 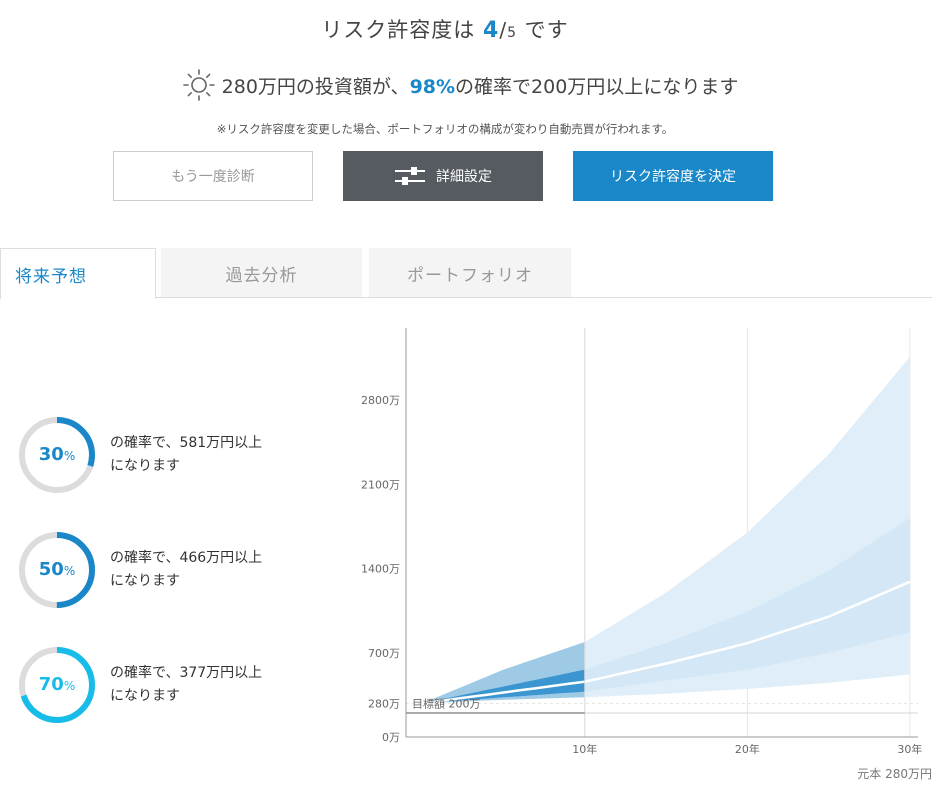 What do you see at coordinates (57, 454) in the screenshot?
I see `probability-30-value: 30%` at bounding box center [57, 454].